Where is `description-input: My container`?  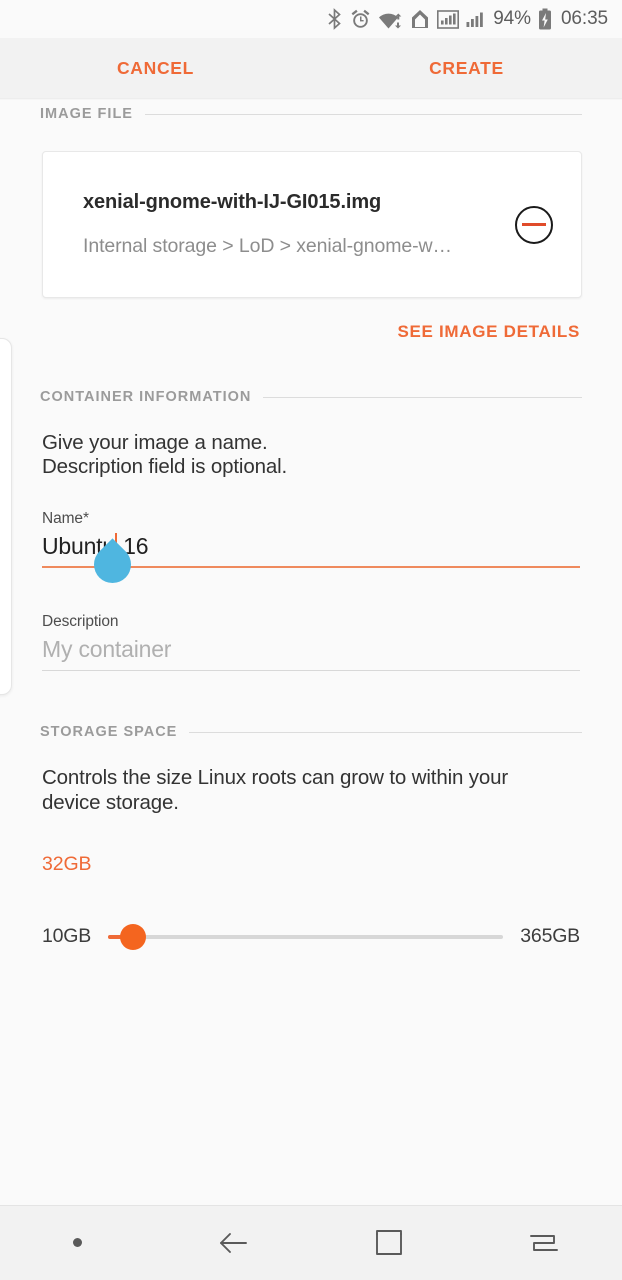 description-input: My container is located at coordinates (311, 649).